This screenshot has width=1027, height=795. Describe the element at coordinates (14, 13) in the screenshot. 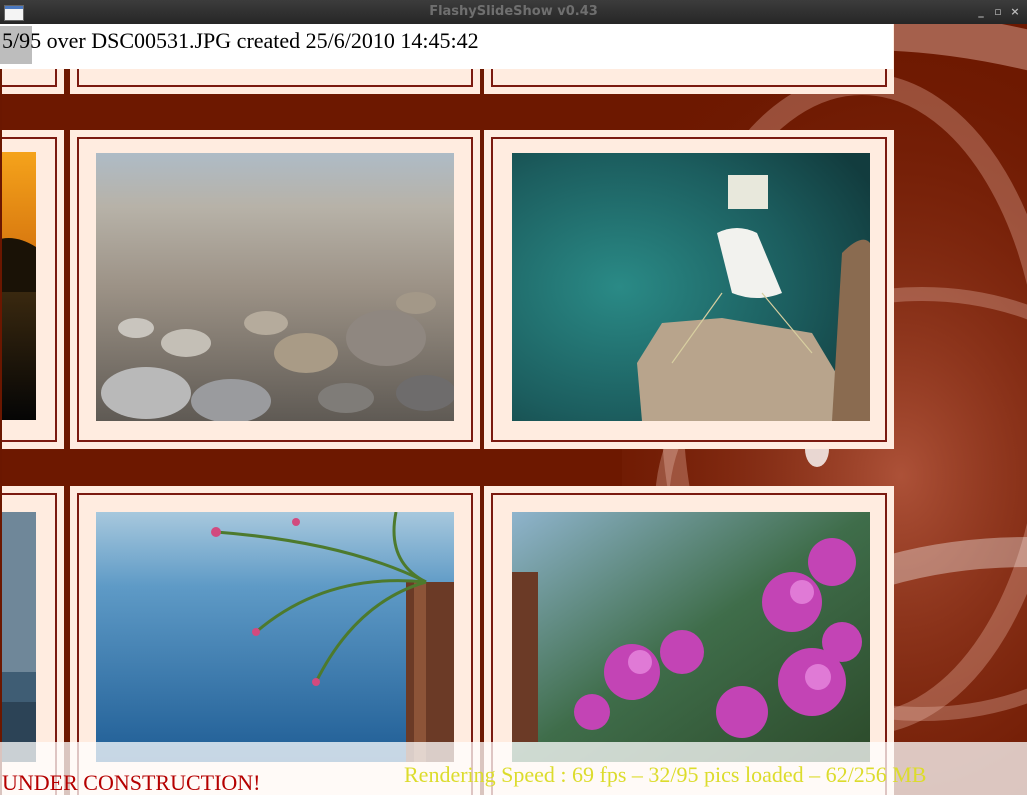

I see `app-icon` at that location.